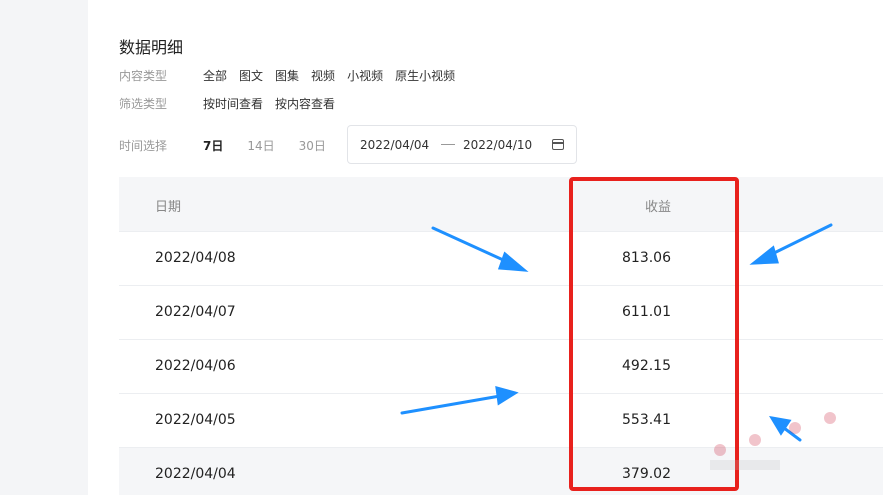 Image resolution: width=883 pixels, height=495 pixels. I want to click on header-revenue: 收益, so click(658, 205).